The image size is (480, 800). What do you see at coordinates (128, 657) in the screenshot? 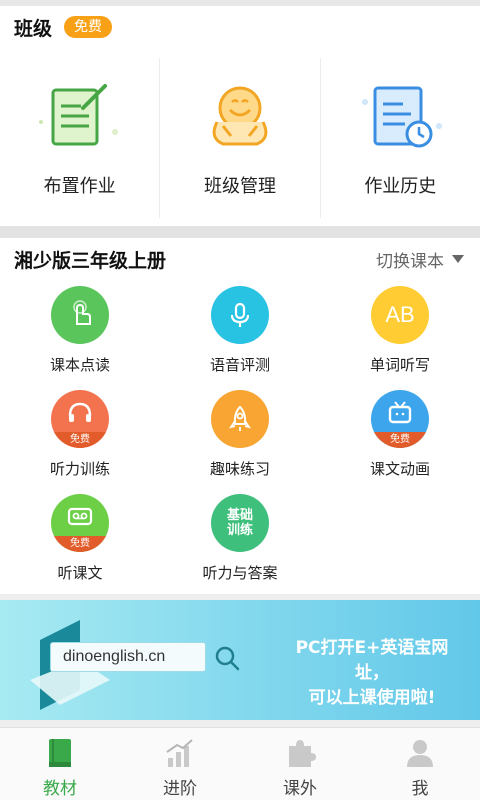
I see `website-url-box: dinoenglish.cn` at bounding box center [128, 657].